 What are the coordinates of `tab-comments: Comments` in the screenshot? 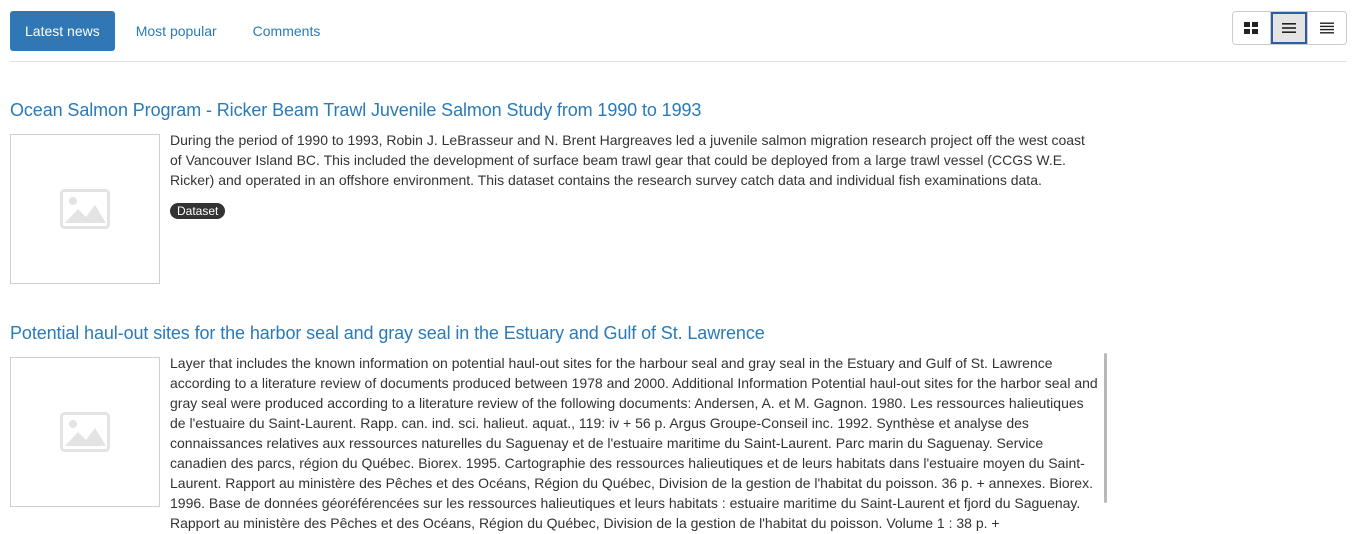 It's located at (287, 31).